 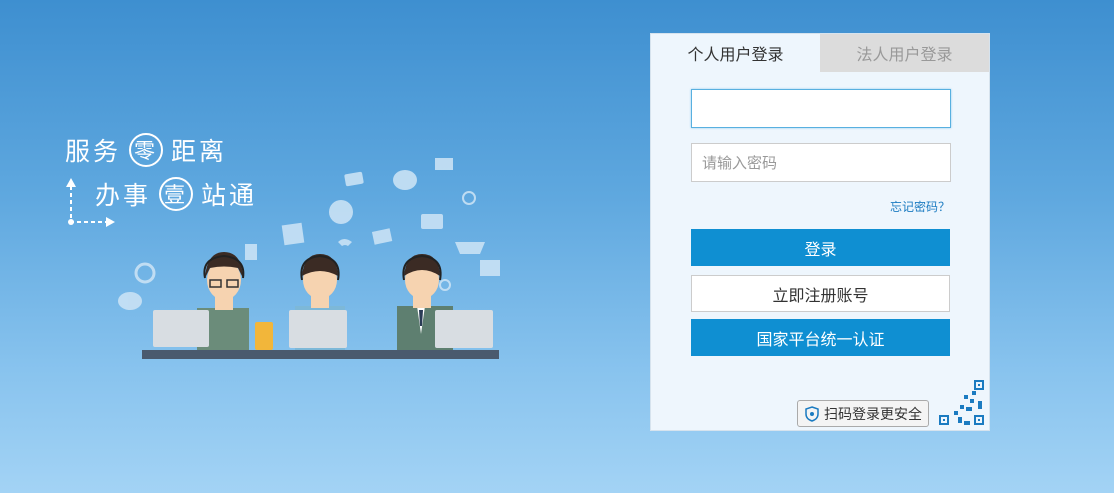 I want to click on qr-code-icon, so click(x=961, y=402).